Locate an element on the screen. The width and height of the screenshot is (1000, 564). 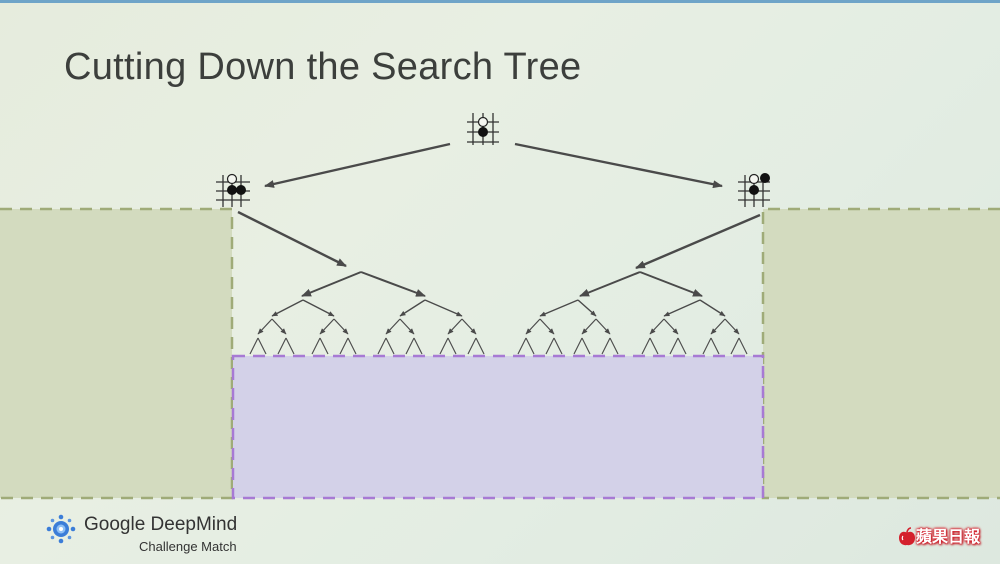
pruned-region-left is located at coordinates (116, 353).